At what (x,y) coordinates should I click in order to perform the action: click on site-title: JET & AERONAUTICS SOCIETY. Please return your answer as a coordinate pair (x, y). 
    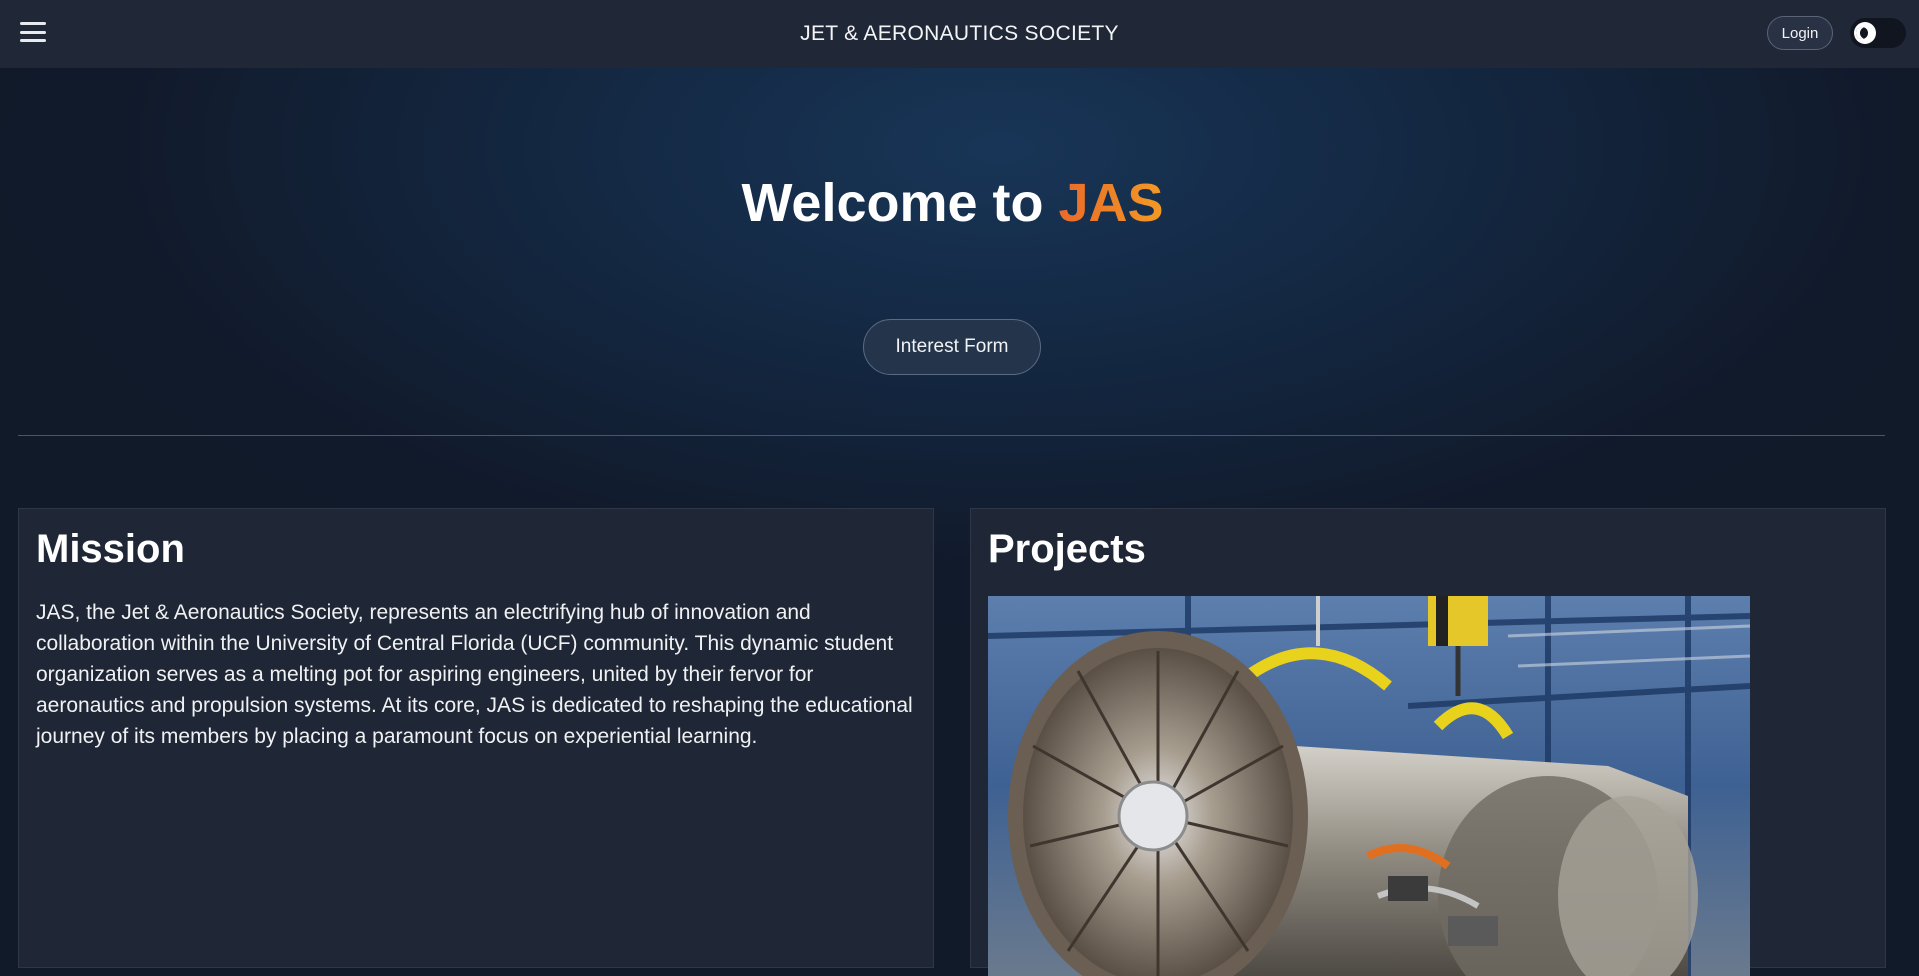
    Looking at the image, I should click on (959, 33).